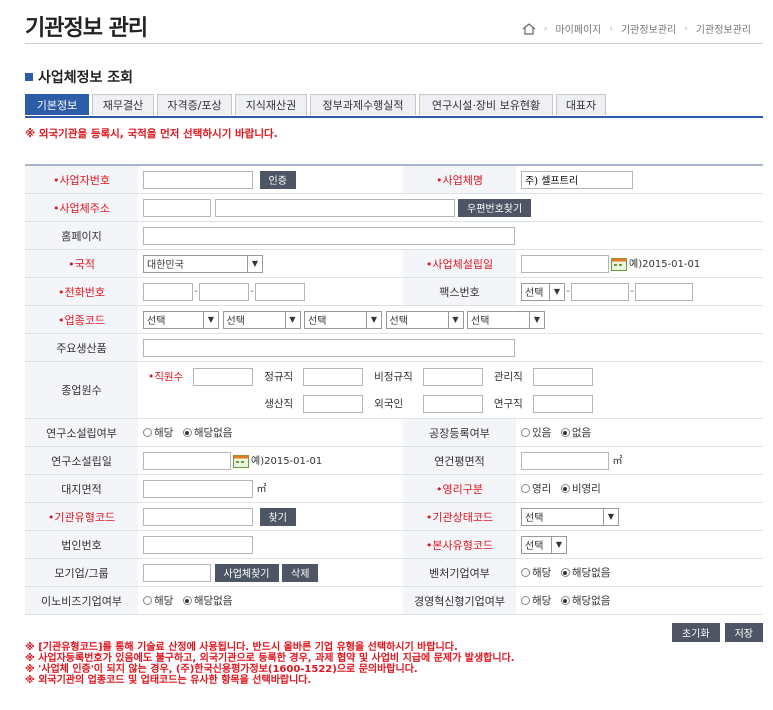  I want to click on biz-addr-label: •사업체주소, so click(81, 207).